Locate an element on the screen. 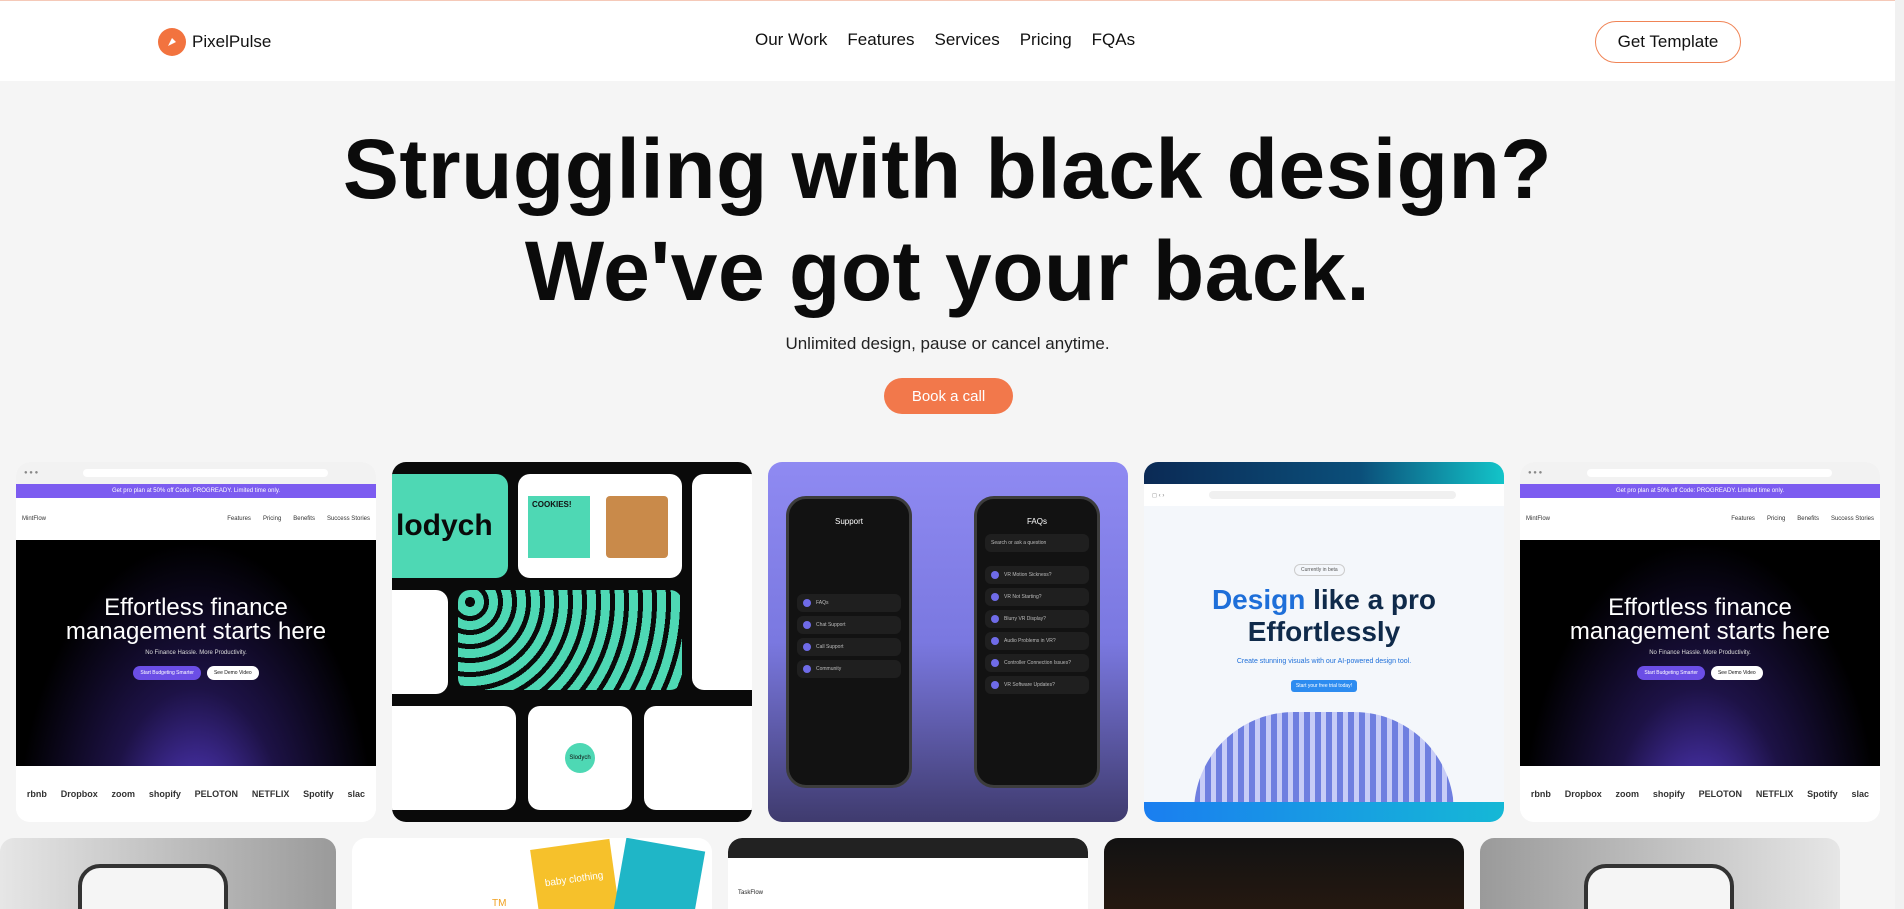 This screenshot has height=909, width=1904. taskflow-logo: TaskFlow is located at coordinates (751, 893).